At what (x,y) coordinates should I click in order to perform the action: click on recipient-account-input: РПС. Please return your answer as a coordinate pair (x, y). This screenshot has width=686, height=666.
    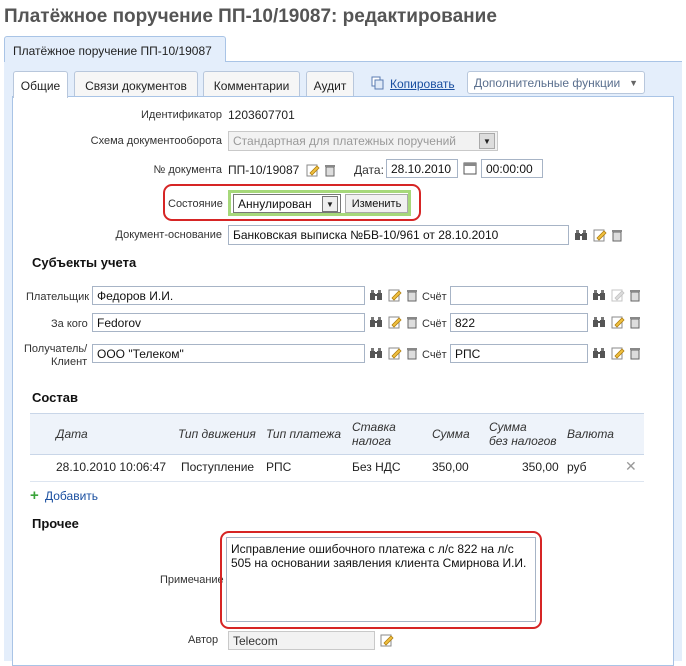
    Looking at the image, I should click on (519, 353).